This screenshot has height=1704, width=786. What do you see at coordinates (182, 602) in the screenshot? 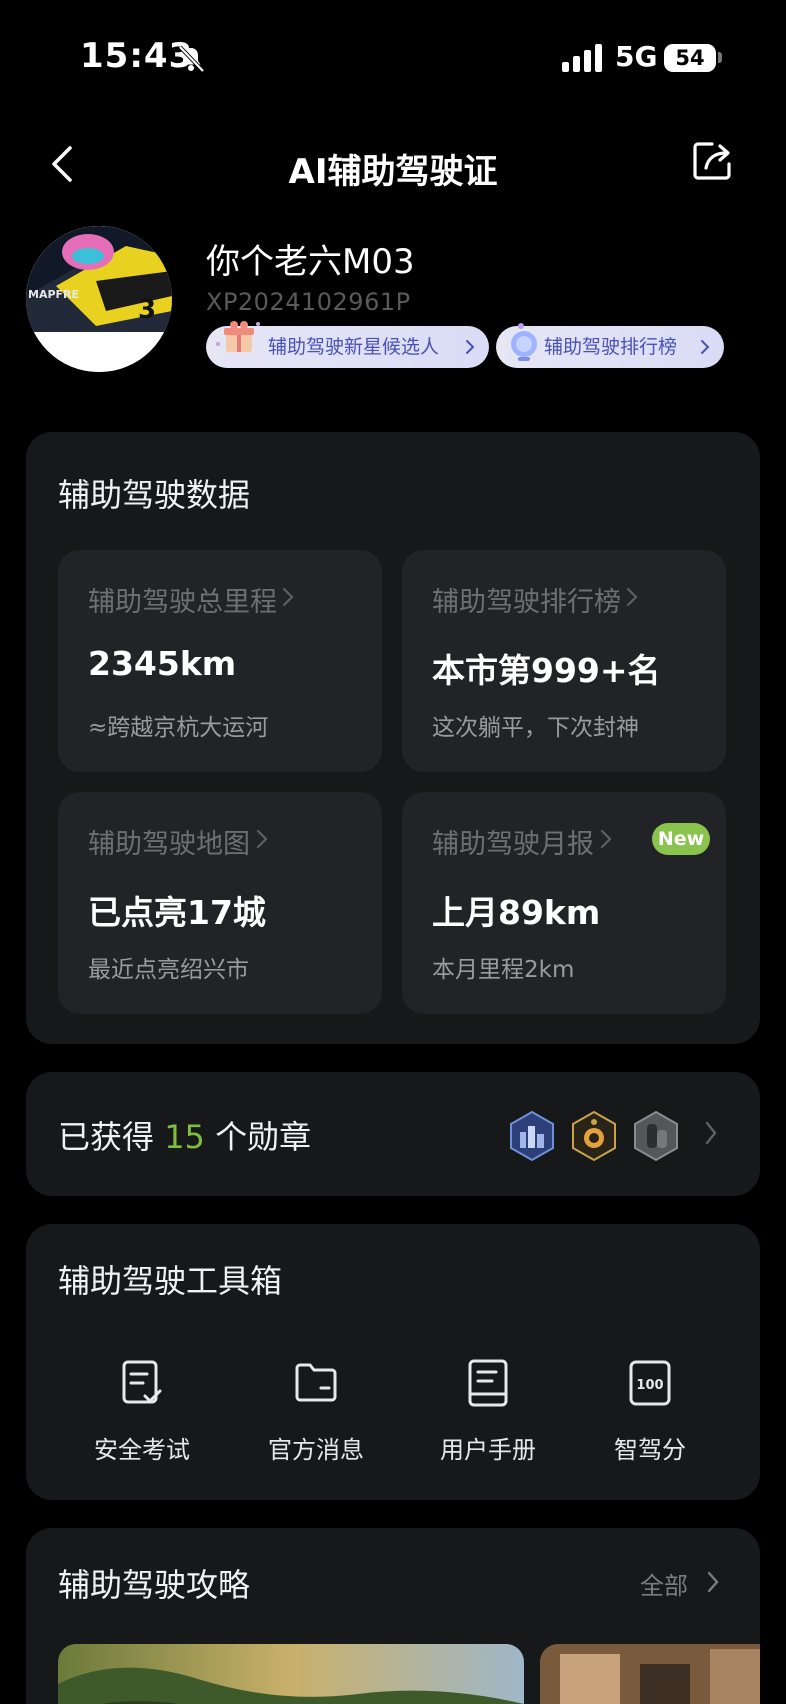
I see `tile-label: 辅助驾驶总里程` at bounding box center [182, 602].